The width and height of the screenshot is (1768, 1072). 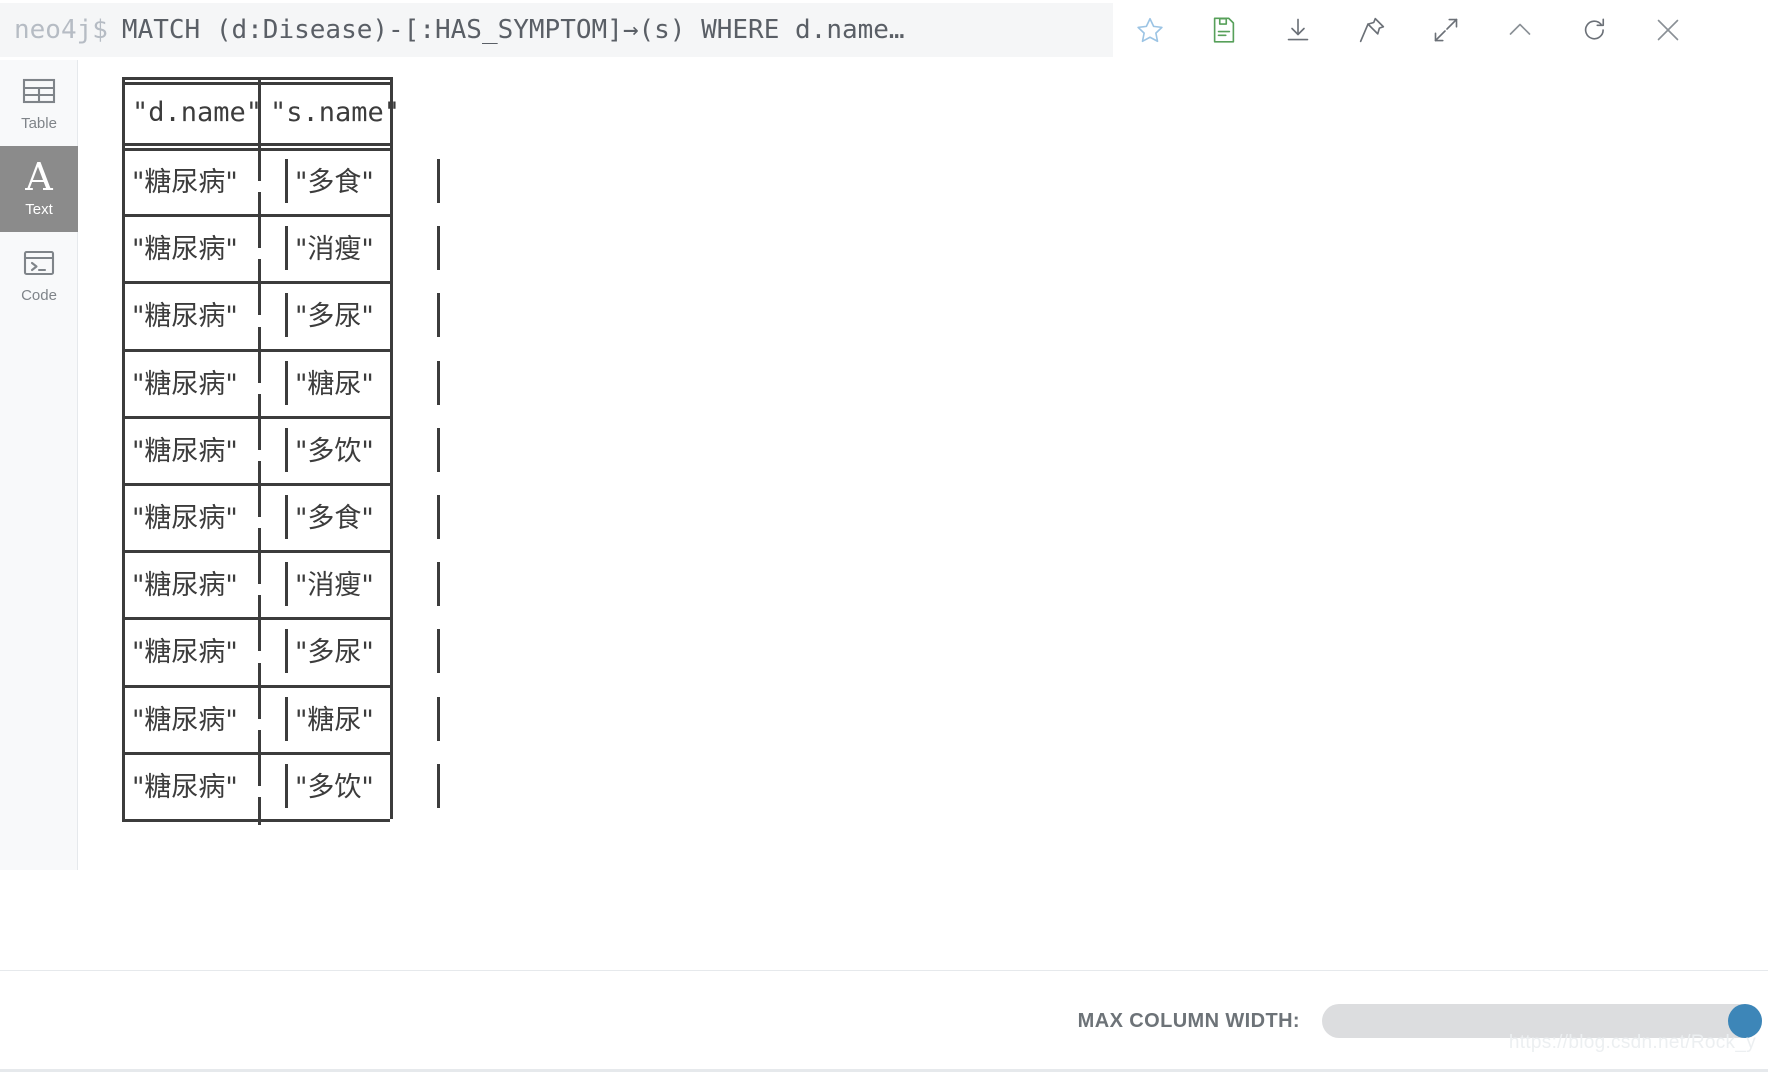 What do you see at coordinates (39, 123) in the screenshot?
I see `sidebar-item-label: Table` at bounding box center [39, 123].